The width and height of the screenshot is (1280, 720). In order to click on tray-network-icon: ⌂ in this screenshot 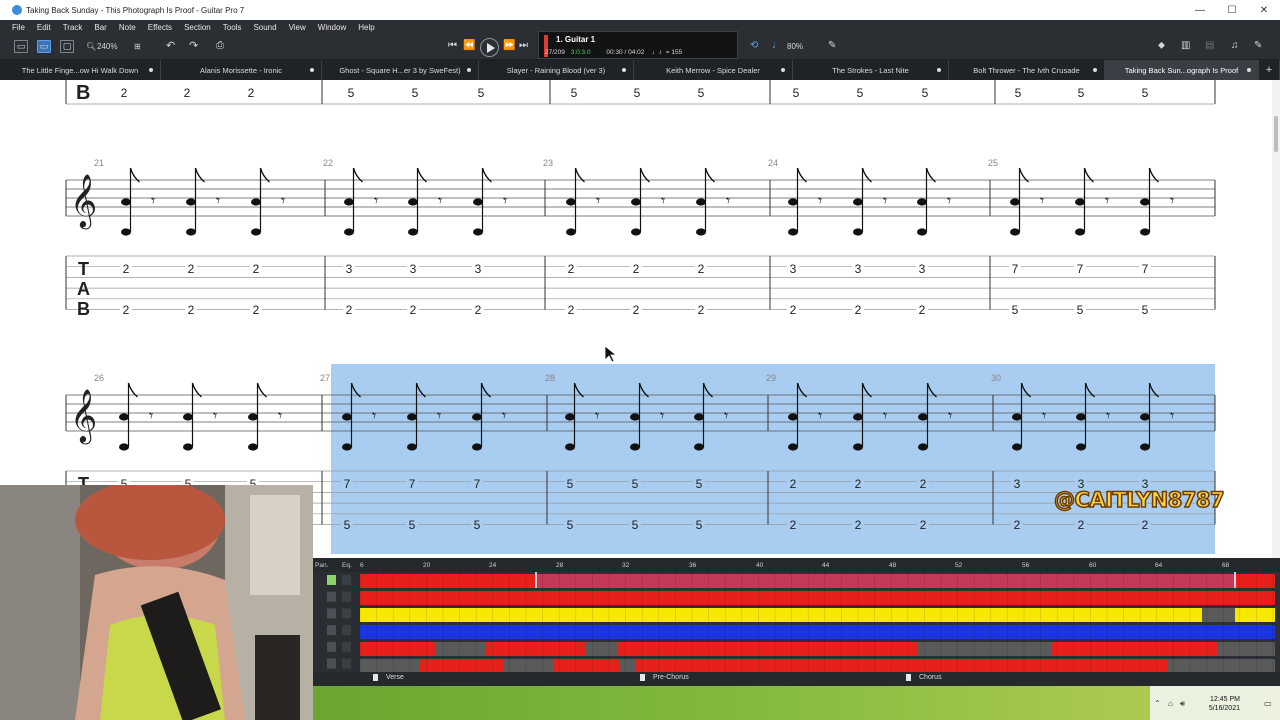, I will do `click(1170, 703)`.